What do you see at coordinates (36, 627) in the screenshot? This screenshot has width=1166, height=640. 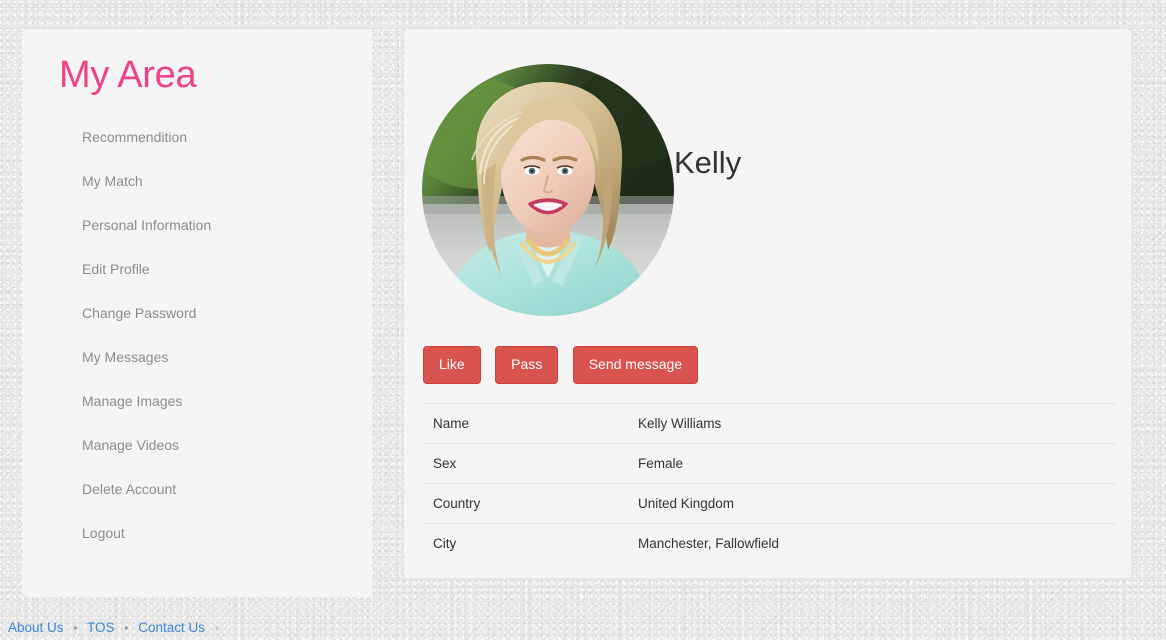 I see `footer-link-about-us: About Us` at bounding box center [36, 627].